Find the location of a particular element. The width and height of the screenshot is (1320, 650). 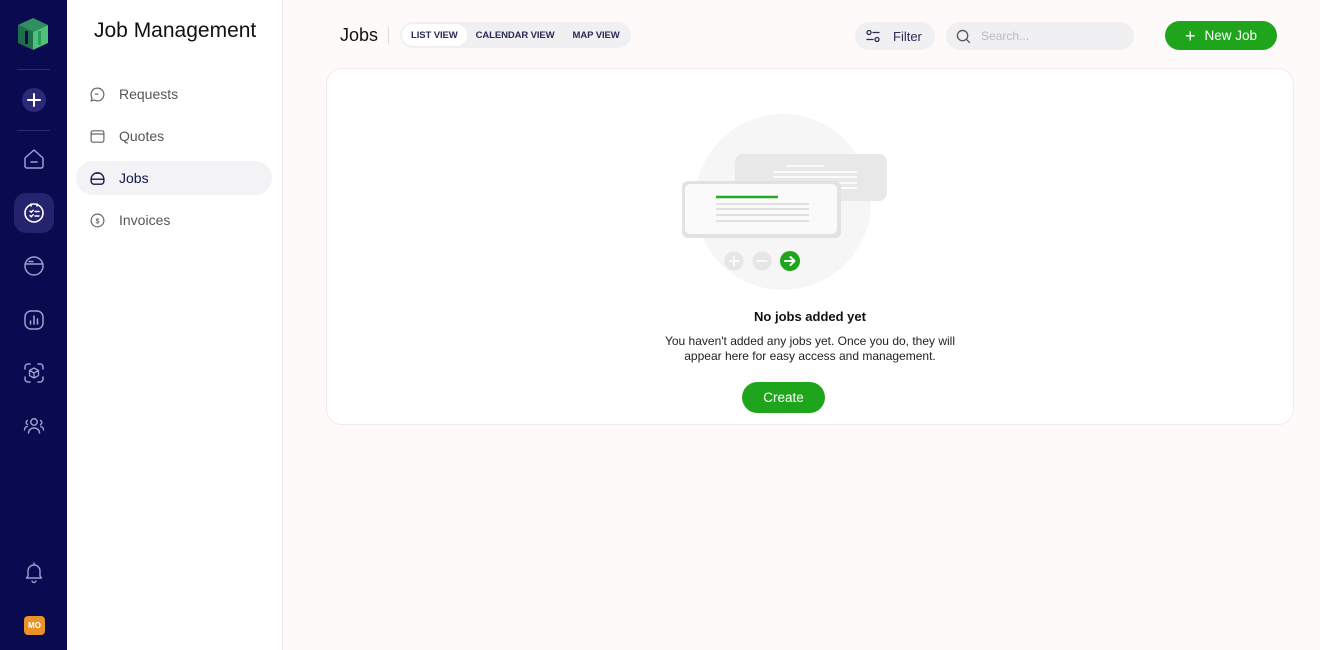

filter-button: Filter is located at coordinates (895, 36).